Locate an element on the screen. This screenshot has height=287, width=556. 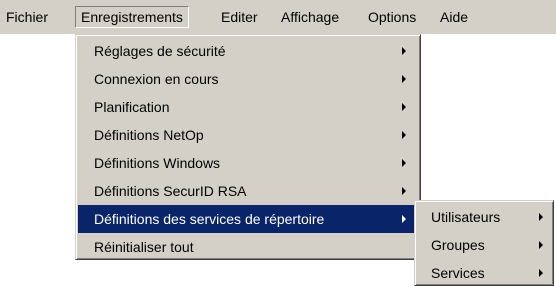
submenu-item-services: Services is located at coordinates (484, 273).